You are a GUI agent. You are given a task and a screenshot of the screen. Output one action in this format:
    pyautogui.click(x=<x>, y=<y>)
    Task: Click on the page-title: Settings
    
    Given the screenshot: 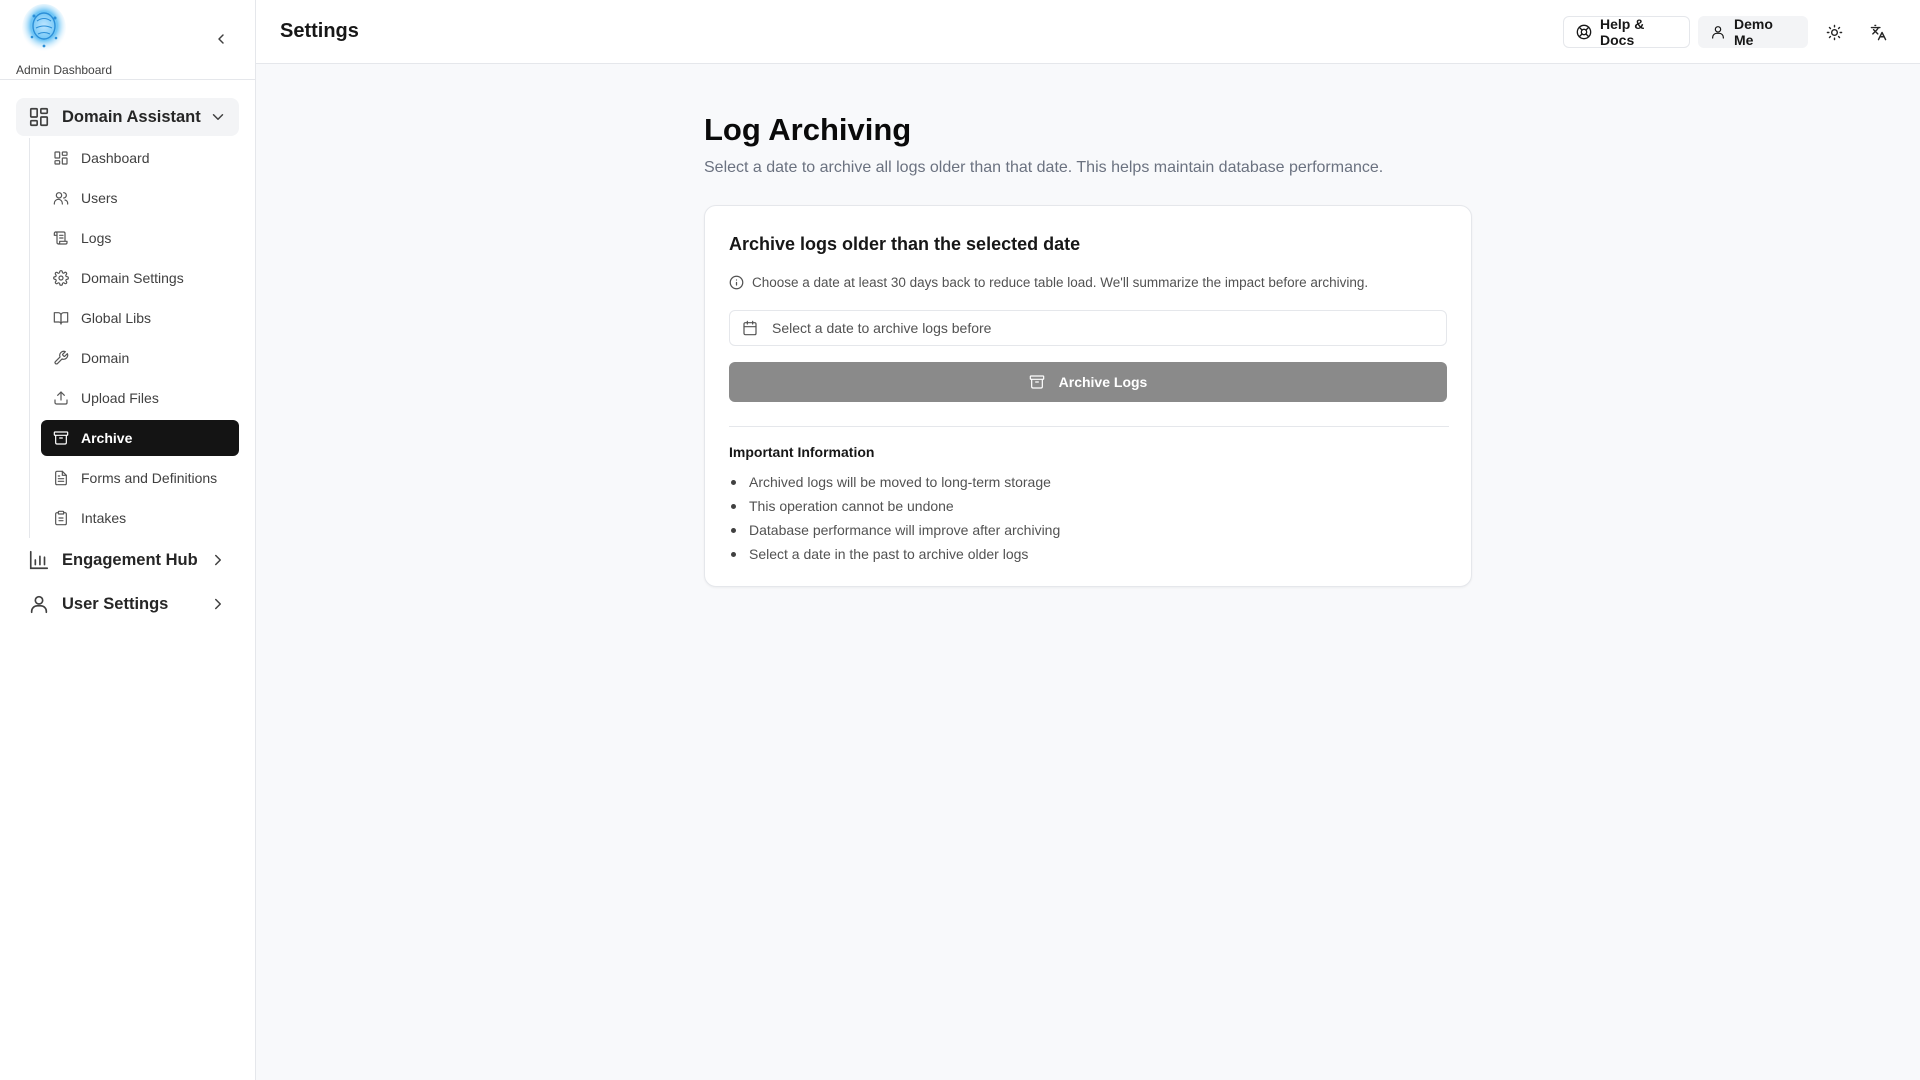 What is the action you would take?
    pyautogui.click(x=319, y=31)
    